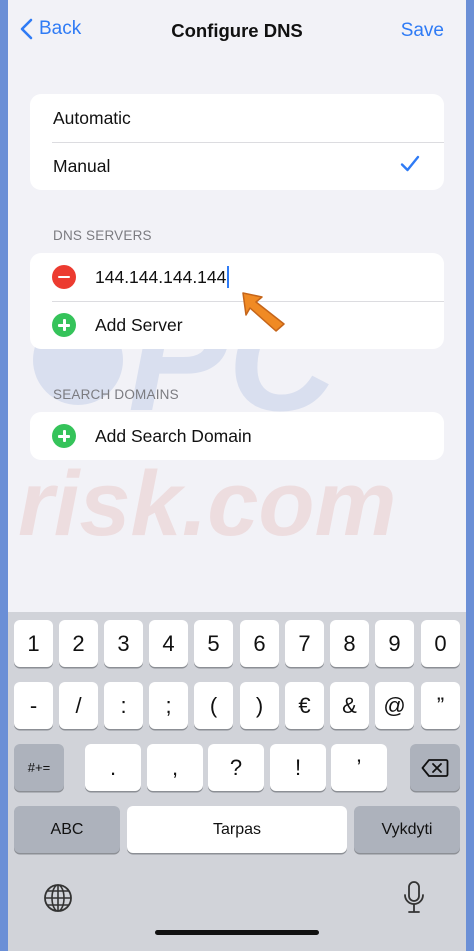 Image resolution: width=474 pixels, height=951 pixels. Describe the element at coordinates (123, 705) in the screenshot. I see `key-colon: :` at that location.